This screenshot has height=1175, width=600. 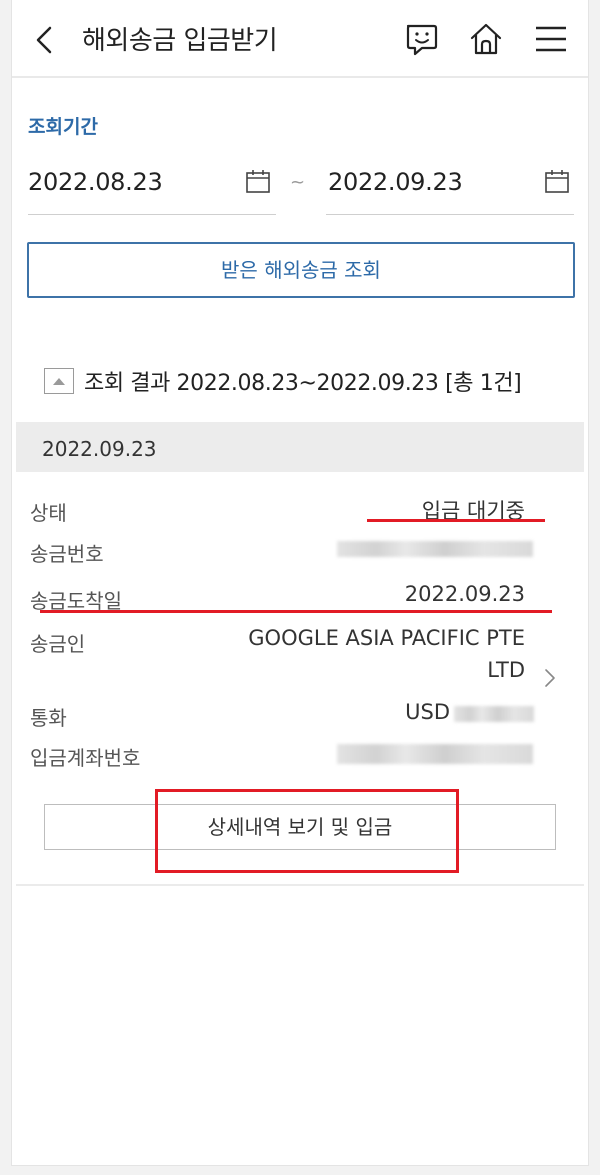 I want to click on triangle-up-icon, so click(x=59, y=381).